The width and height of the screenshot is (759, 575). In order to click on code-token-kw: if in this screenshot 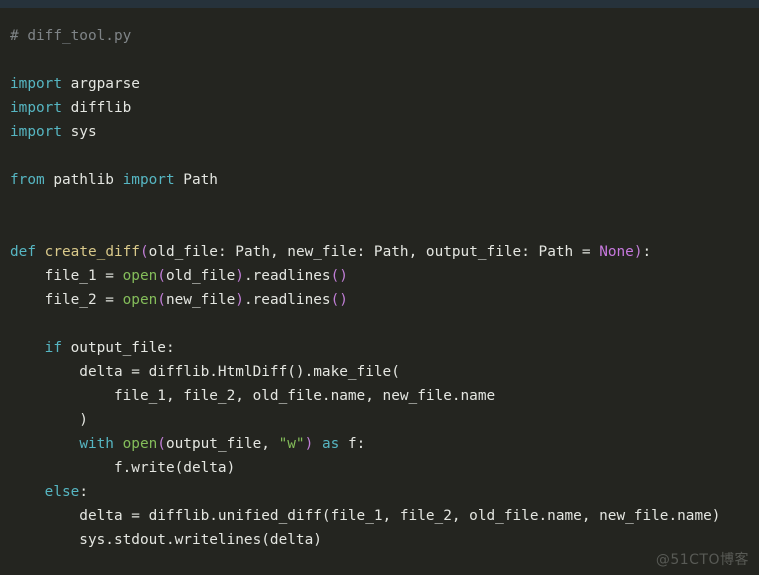, I will do `click(53, 348)`.